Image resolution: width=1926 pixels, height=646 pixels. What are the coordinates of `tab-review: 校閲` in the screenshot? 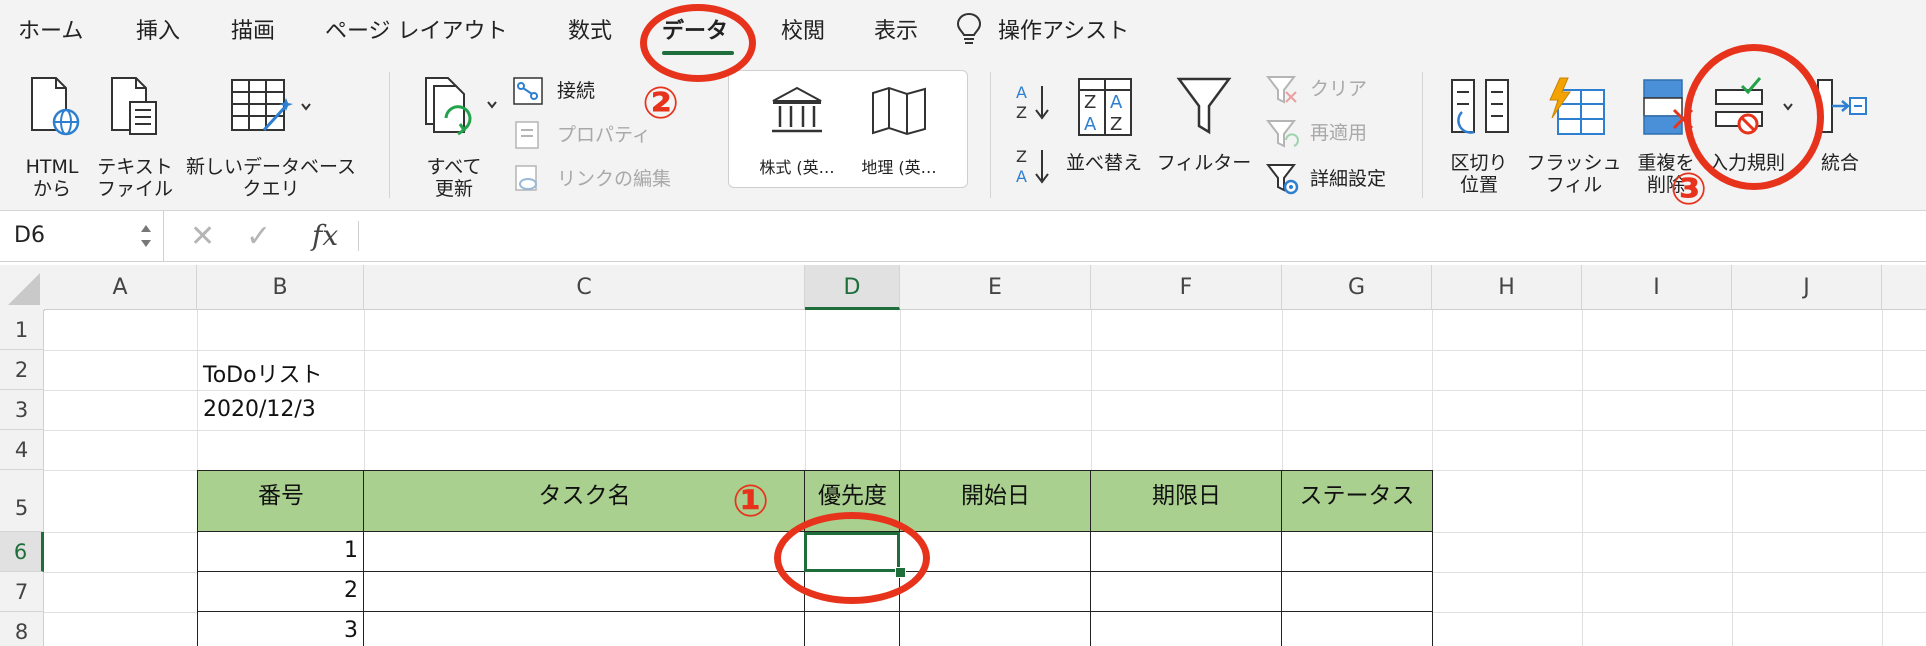 It's located at (803, 29).